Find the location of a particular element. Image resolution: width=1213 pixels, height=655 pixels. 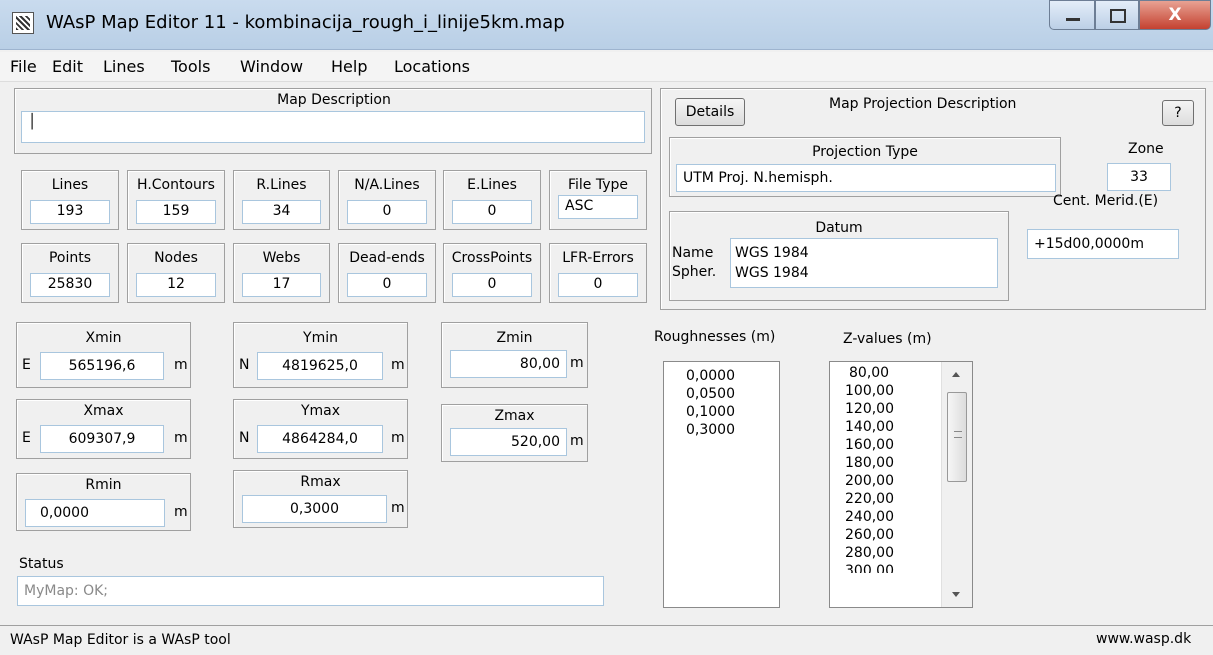

lines-group: Lines 193 is located at coordinates (70, 200).